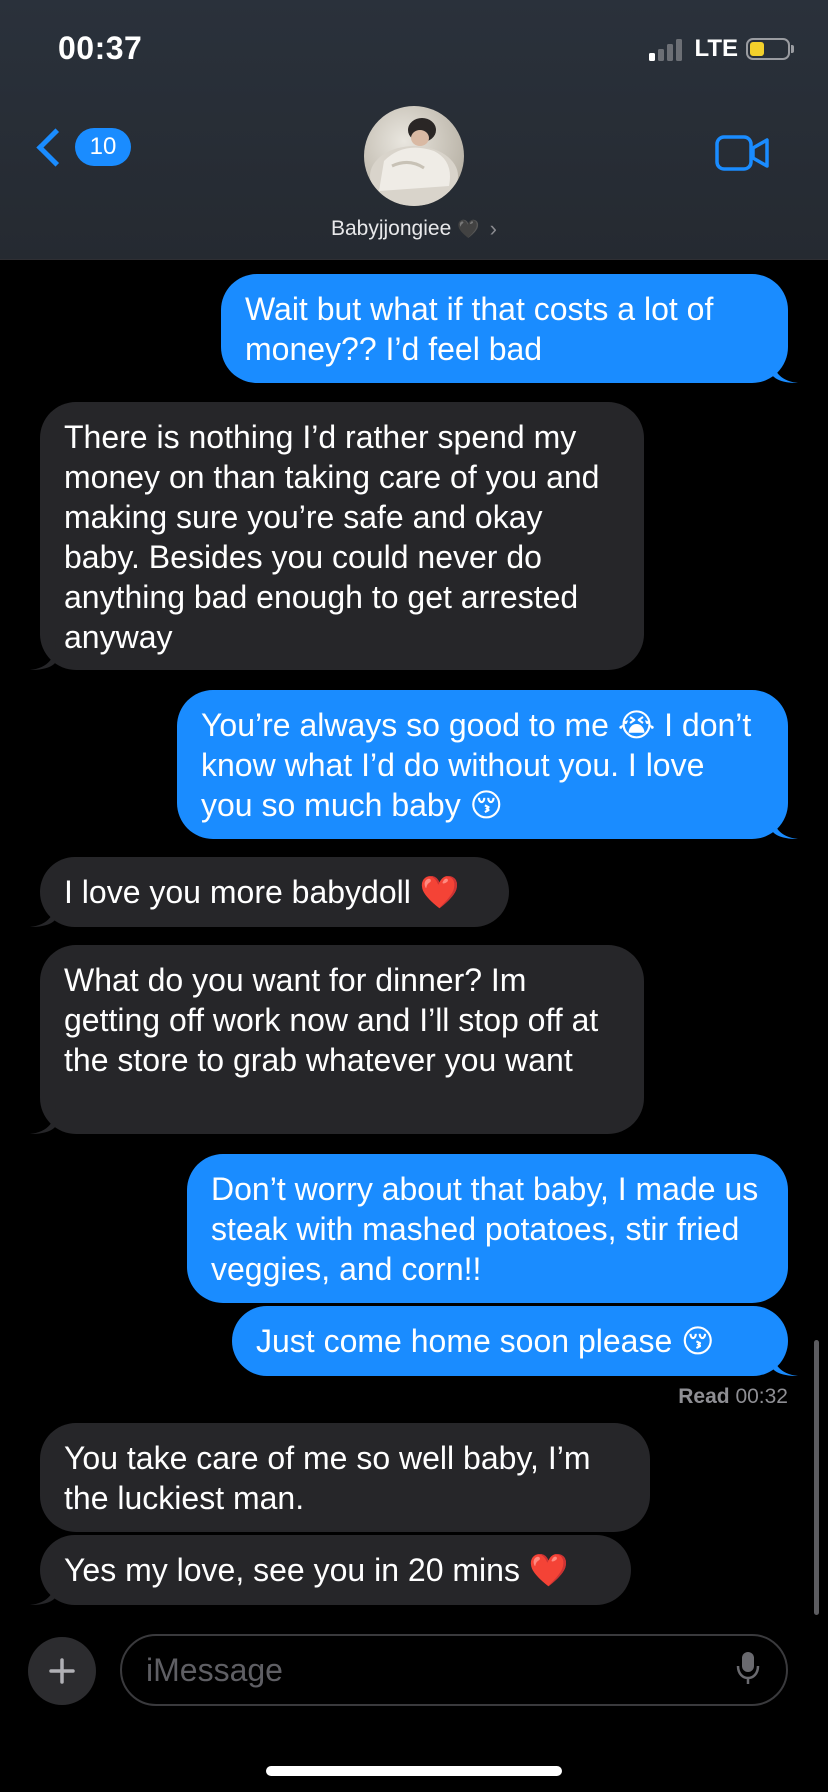  Describe the element at coordinates (468, 228) in the screenshot. I see `black-heart-emoji: 🖤` at that location.